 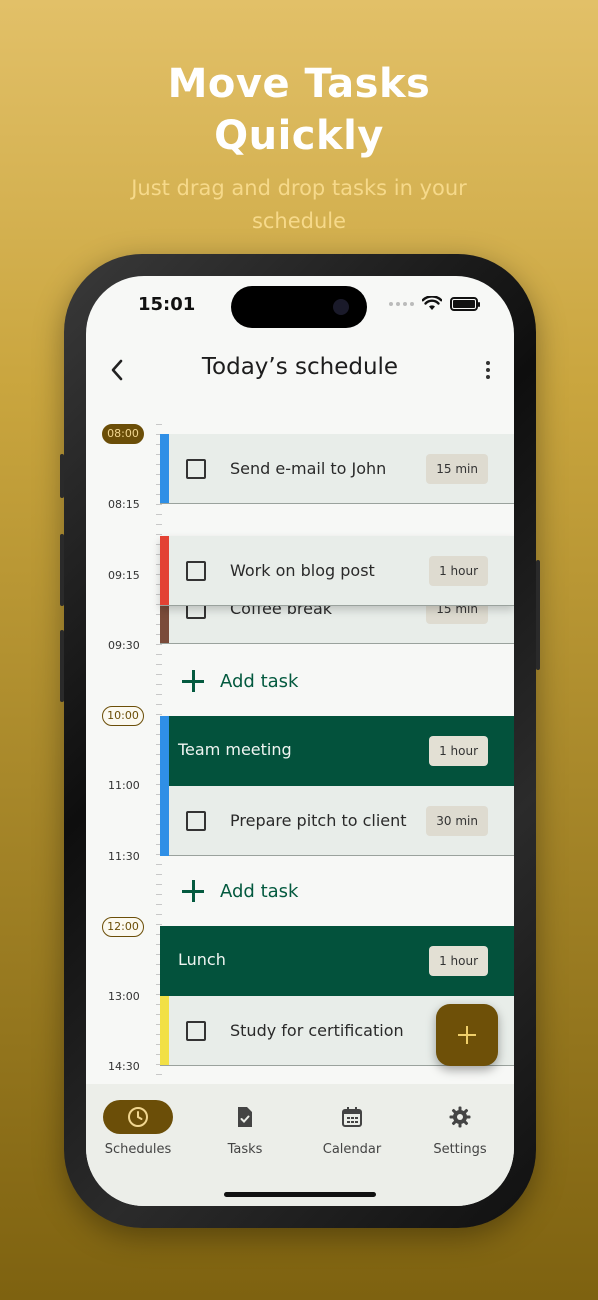 What do you see at coordinates (299, 110) in the screenshot?
I see `promo-title: Move Tasks Quickly` at bounding box center [299, 110].